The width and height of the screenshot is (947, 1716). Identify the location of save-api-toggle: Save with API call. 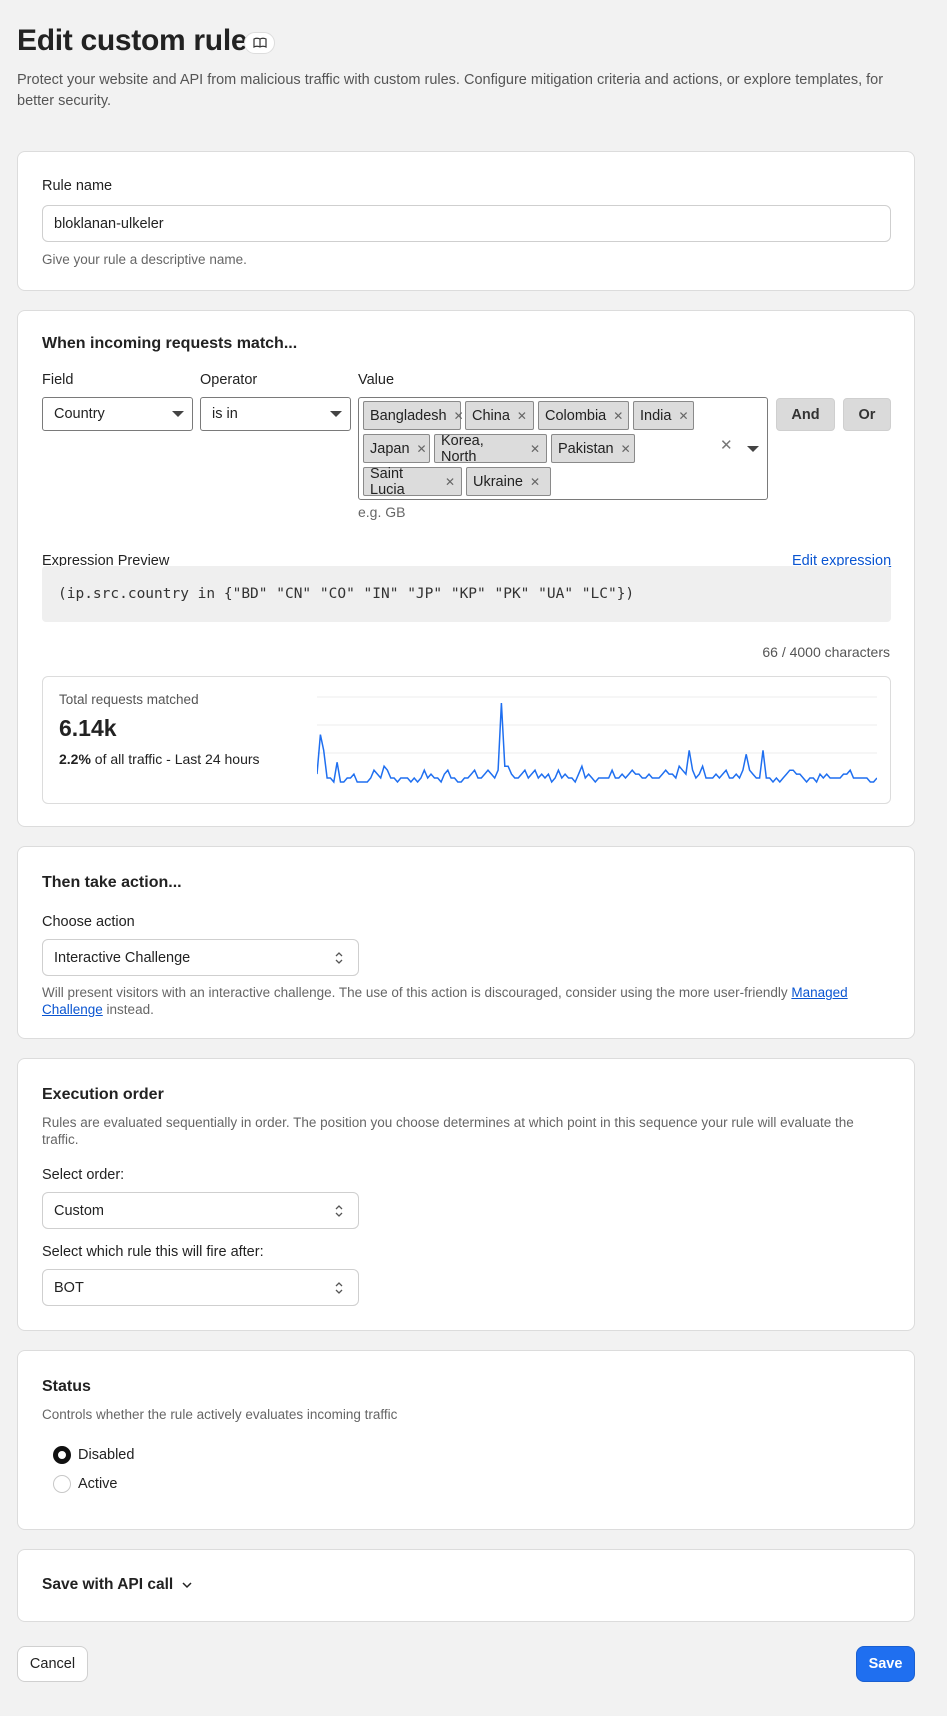
(117, 1585).